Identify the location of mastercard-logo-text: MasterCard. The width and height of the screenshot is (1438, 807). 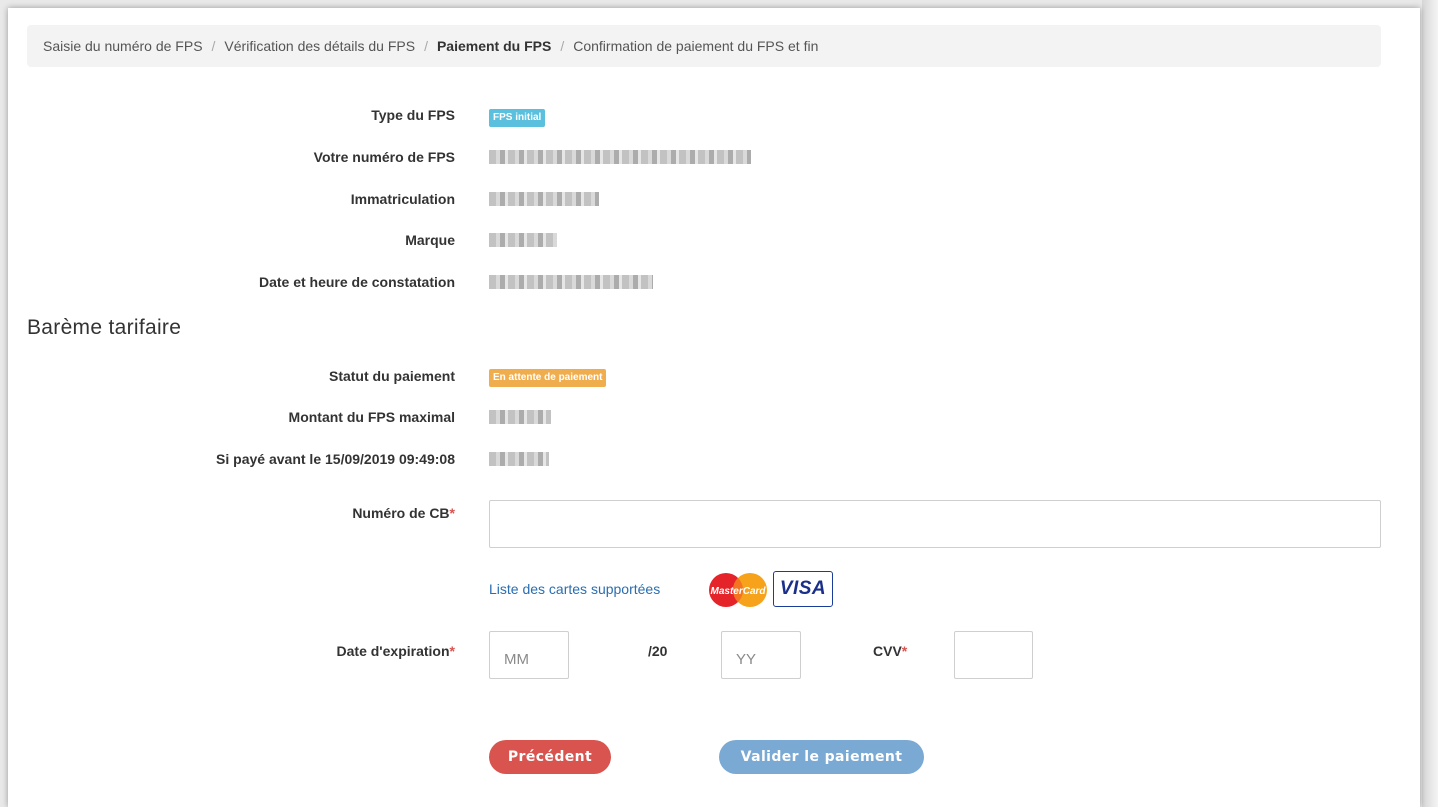
(738, 591).